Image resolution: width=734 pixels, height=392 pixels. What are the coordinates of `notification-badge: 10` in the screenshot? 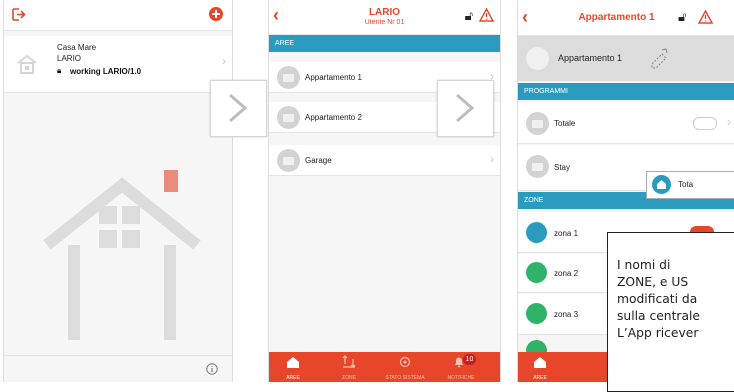 It's located at (469, 359).